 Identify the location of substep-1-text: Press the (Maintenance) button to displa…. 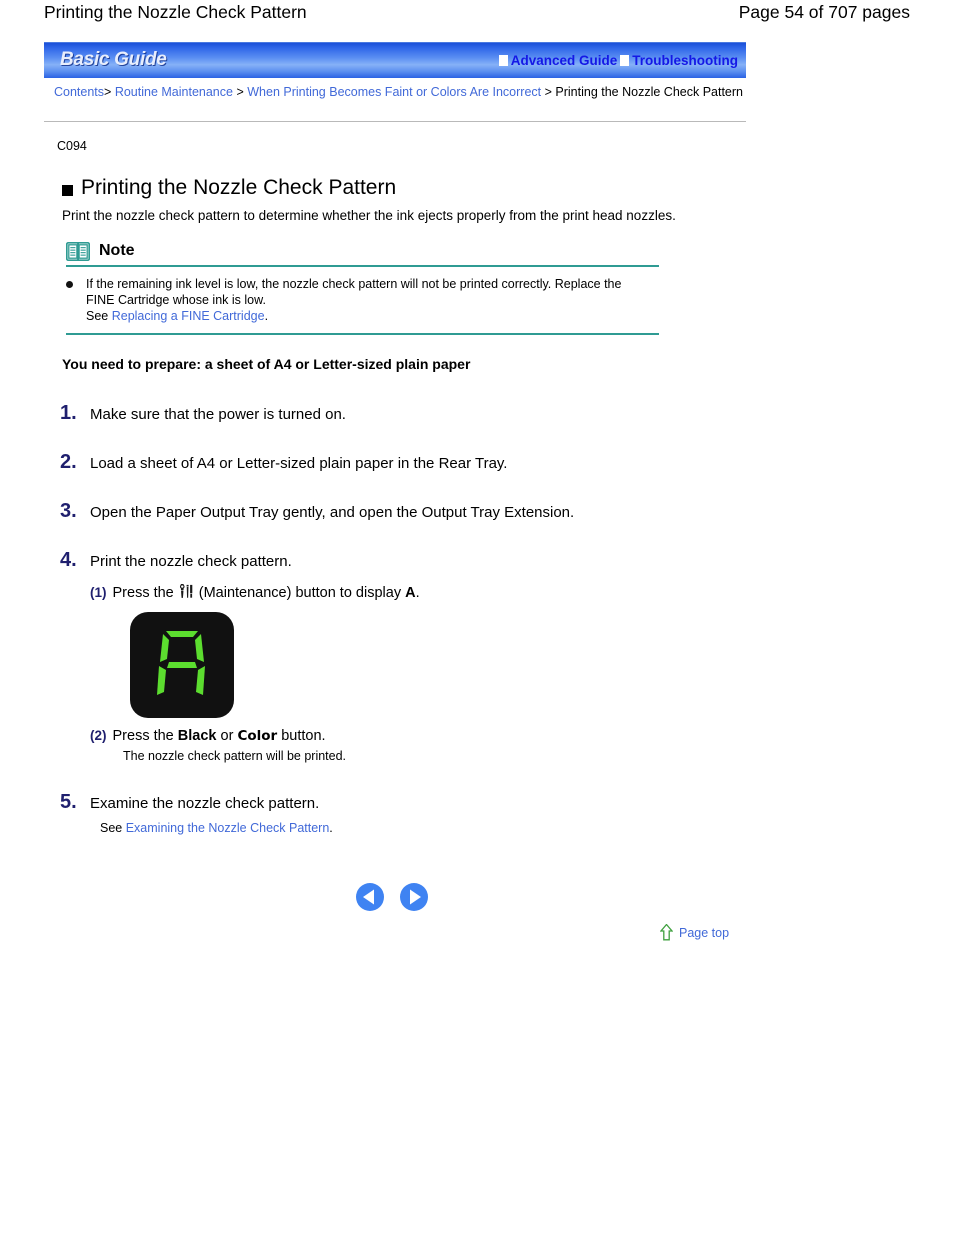
(266, 591).